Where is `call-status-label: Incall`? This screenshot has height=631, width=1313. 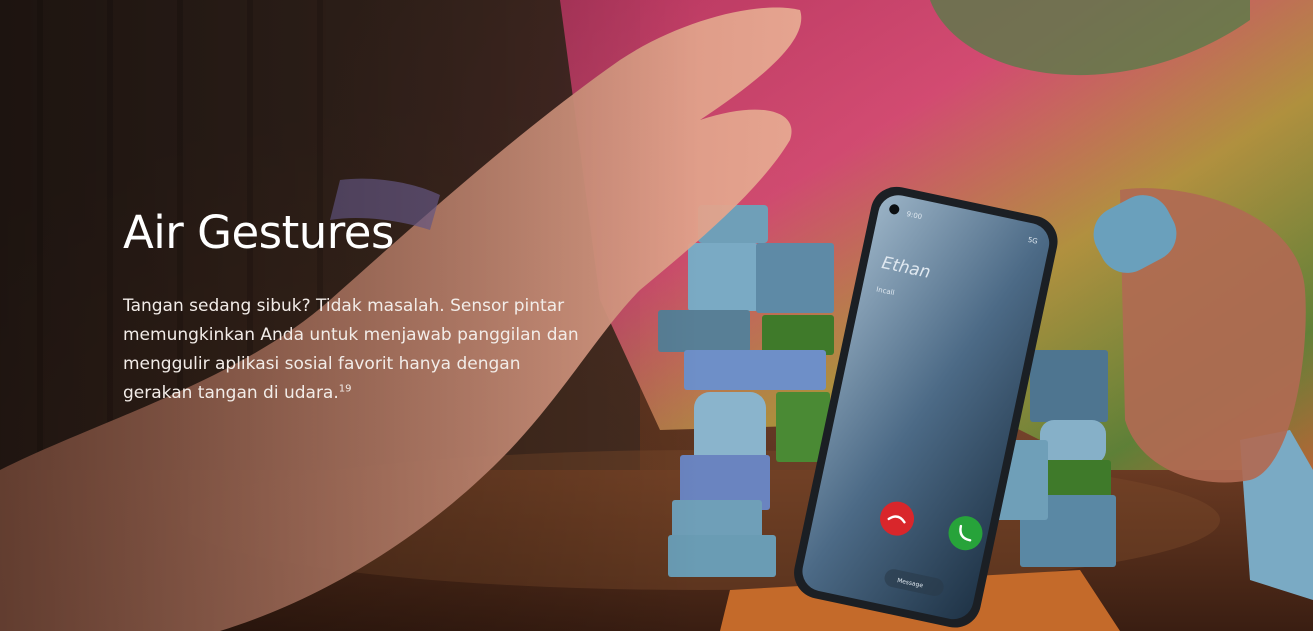 call-status-label: Incall is located at coordinates (885, 291).